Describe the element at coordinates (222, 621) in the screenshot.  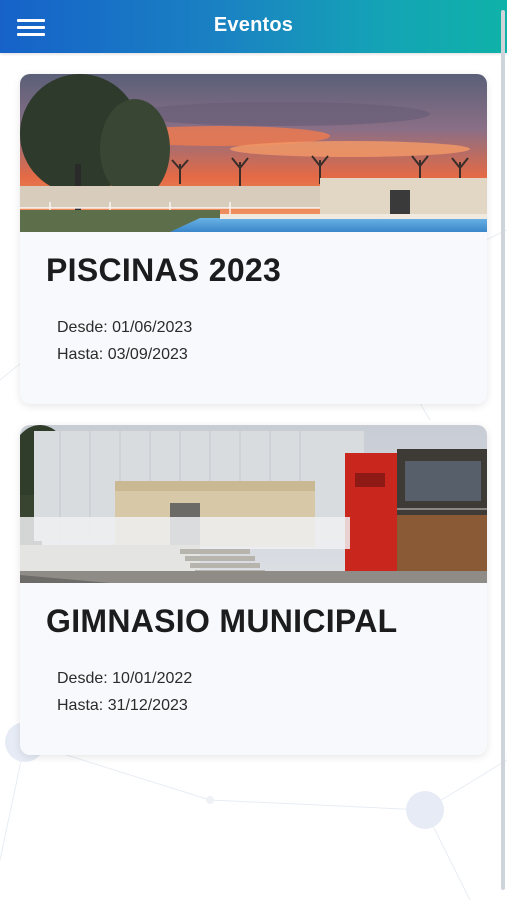
I see `event-title: GIMNASIO MUNICIPAL` at that location.